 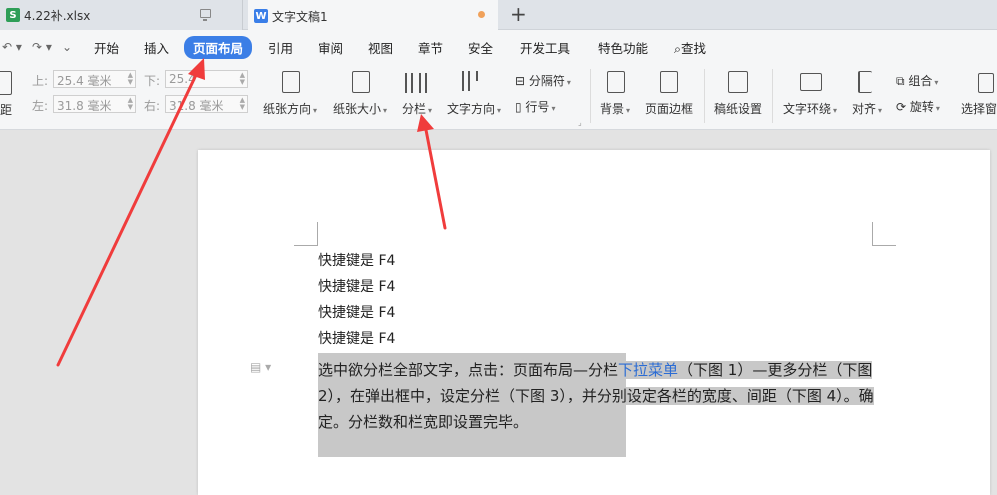 I want to click on rotate-button: ⟳ 旋转 ▾, so click(x=918, y=106).